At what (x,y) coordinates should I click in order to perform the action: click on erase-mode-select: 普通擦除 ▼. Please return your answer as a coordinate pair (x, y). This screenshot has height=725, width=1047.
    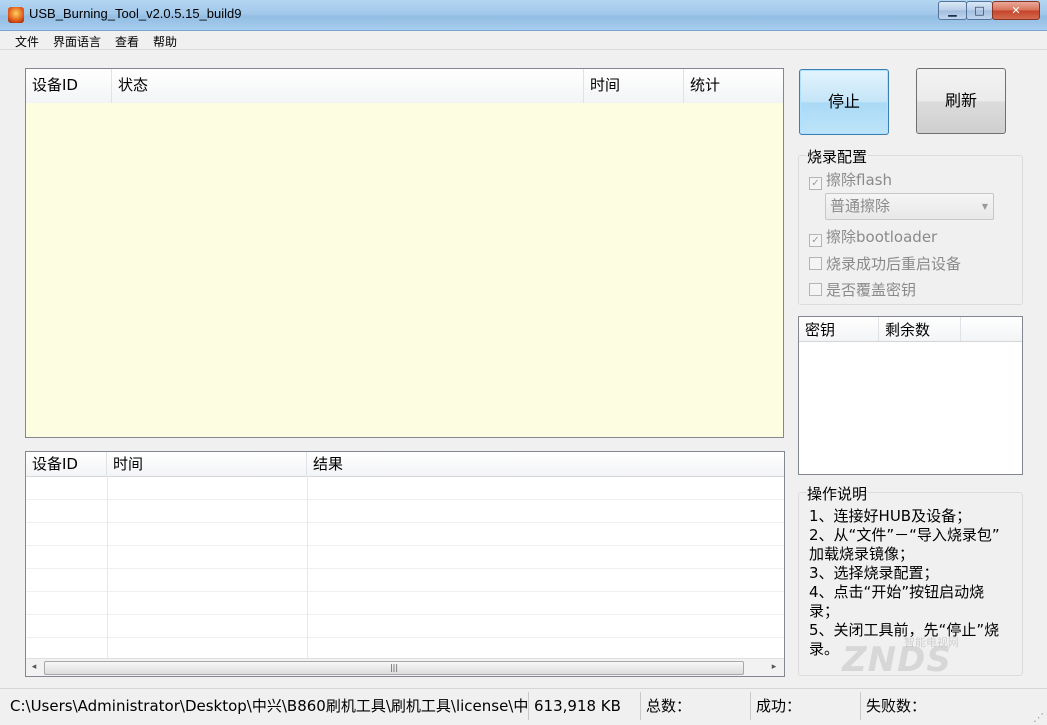
    Looking at the image, I should click on (909, 206).